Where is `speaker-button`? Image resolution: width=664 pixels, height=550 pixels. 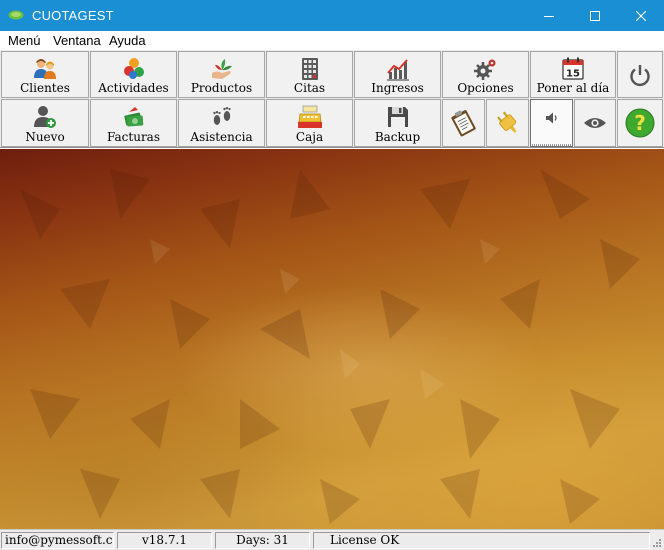
speaker-button is located at coordinates (551, 123).